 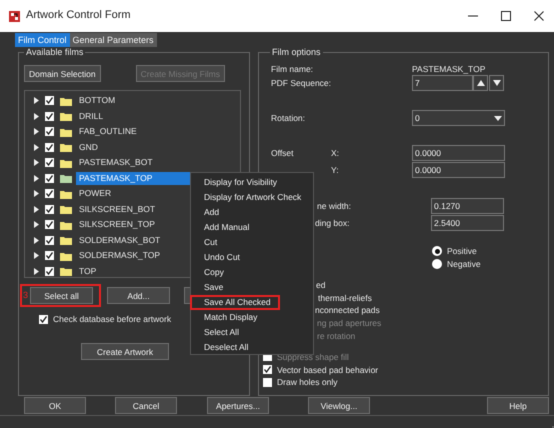 What do you see at coordinates (349, 323) in the screenshot?
I see `option-label: ng pad apertures` at bounding box center [349, 323].